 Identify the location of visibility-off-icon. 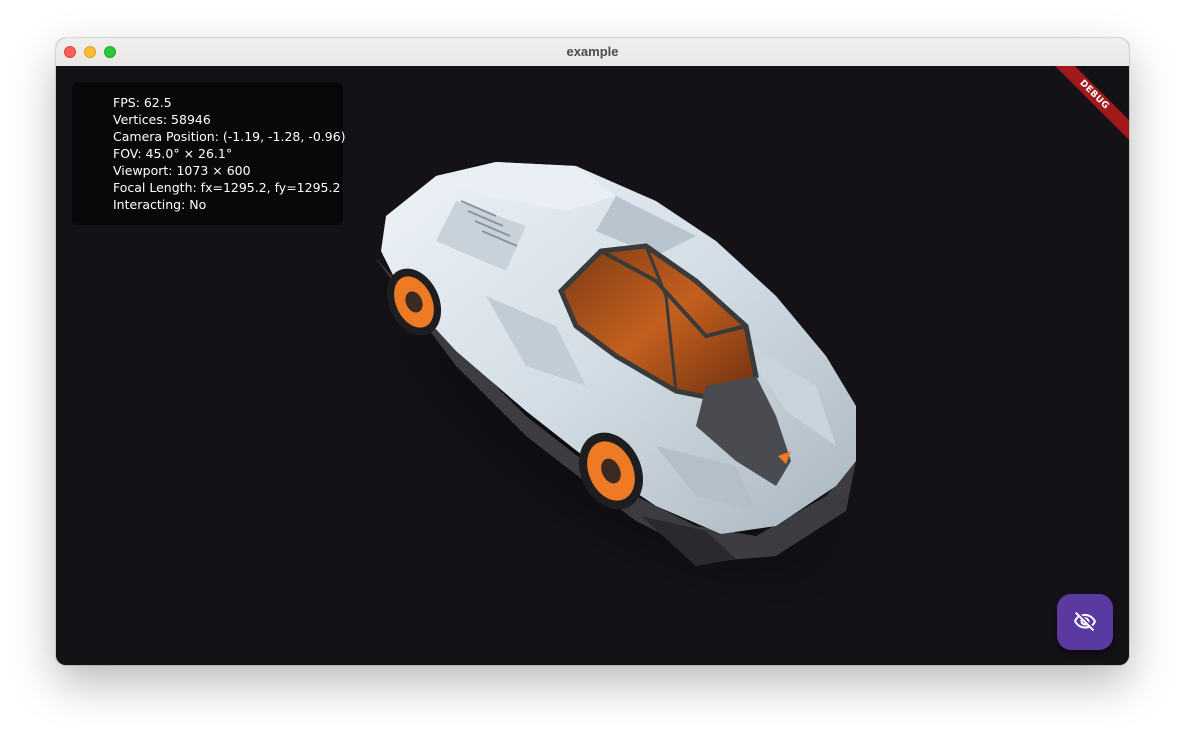
(1085, 621).